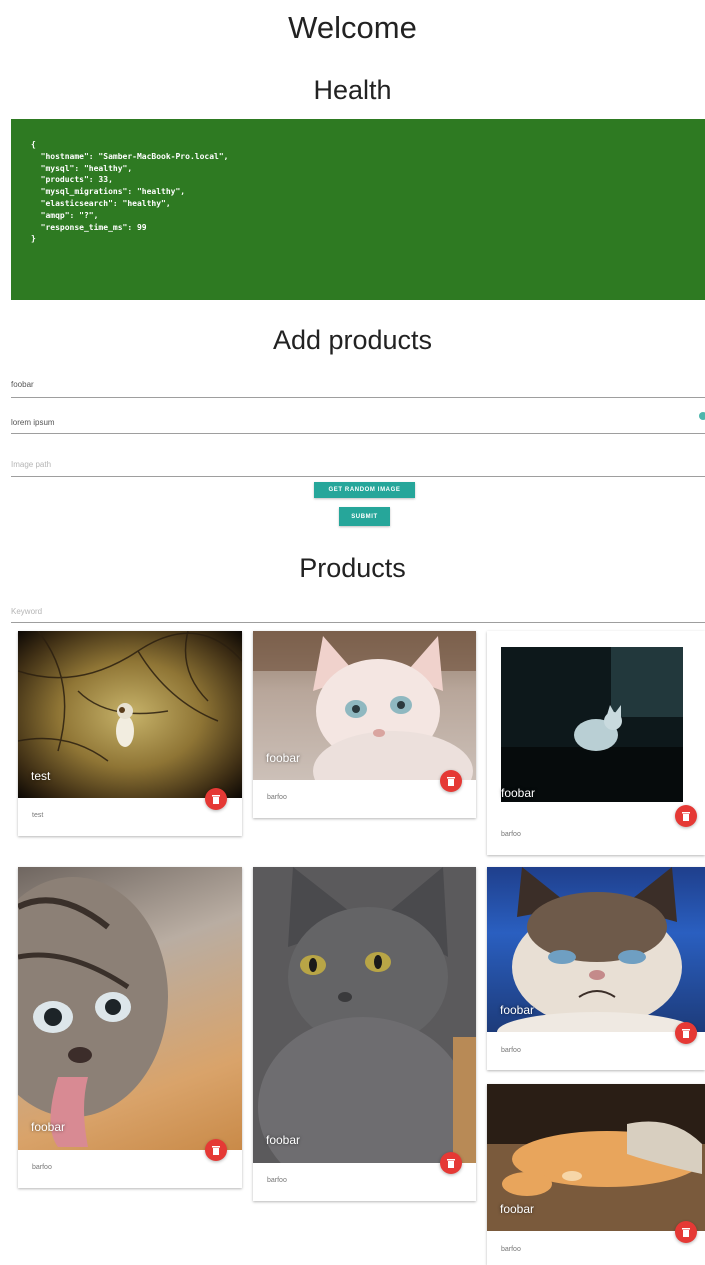 The image size is (705, 1265). Describe the element at coordinates (72, 180) in the screenshot. I see `health-line: "products": 33,` at that location.